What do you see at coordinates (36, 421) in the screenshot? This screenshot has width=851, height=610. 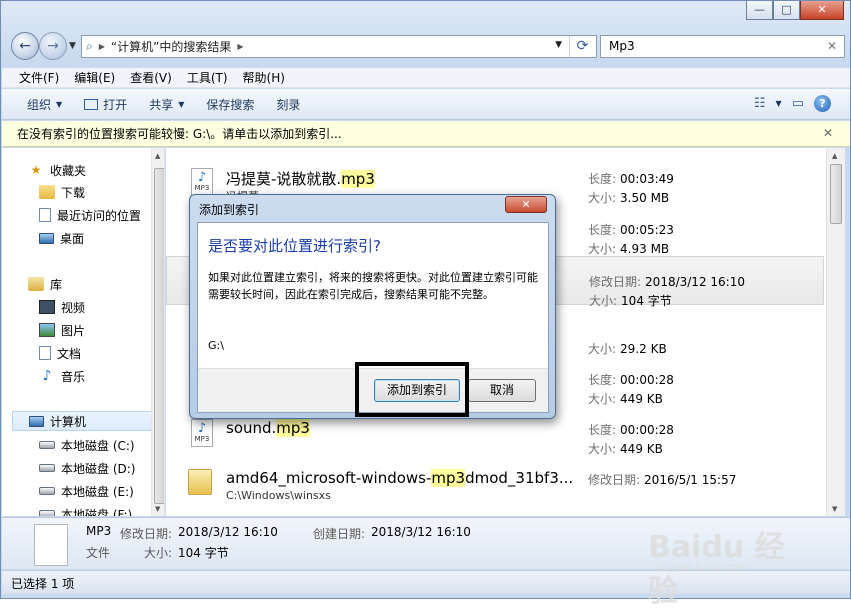 I see `computer-icon` at bounding box center [36, 421].